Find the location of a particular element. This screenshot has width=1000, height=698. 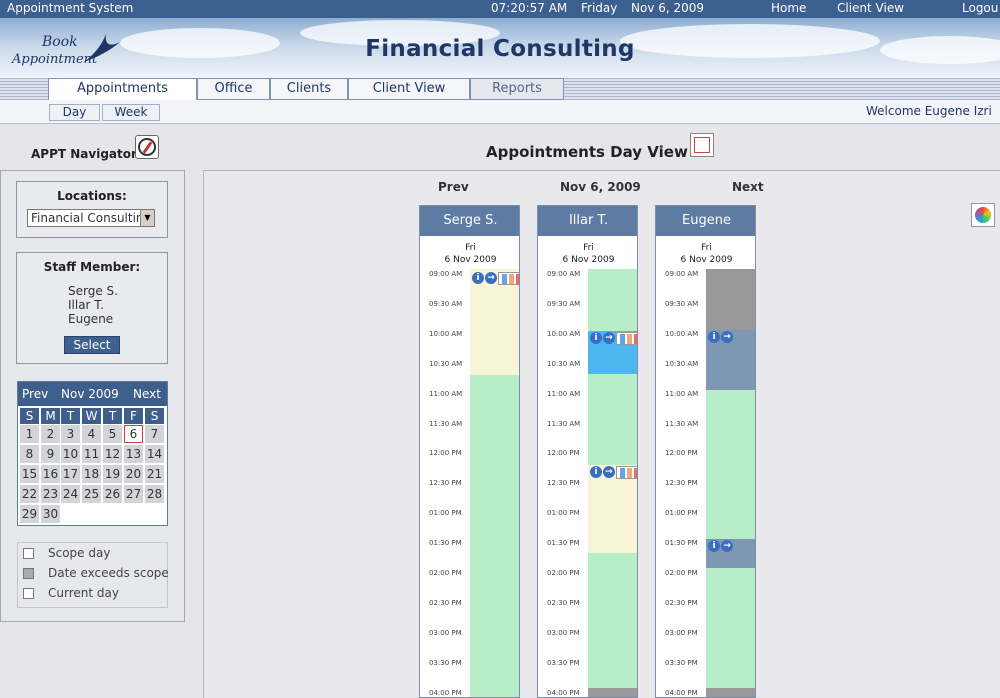

calendar-day: 11 is located at coordinates (91, 454).